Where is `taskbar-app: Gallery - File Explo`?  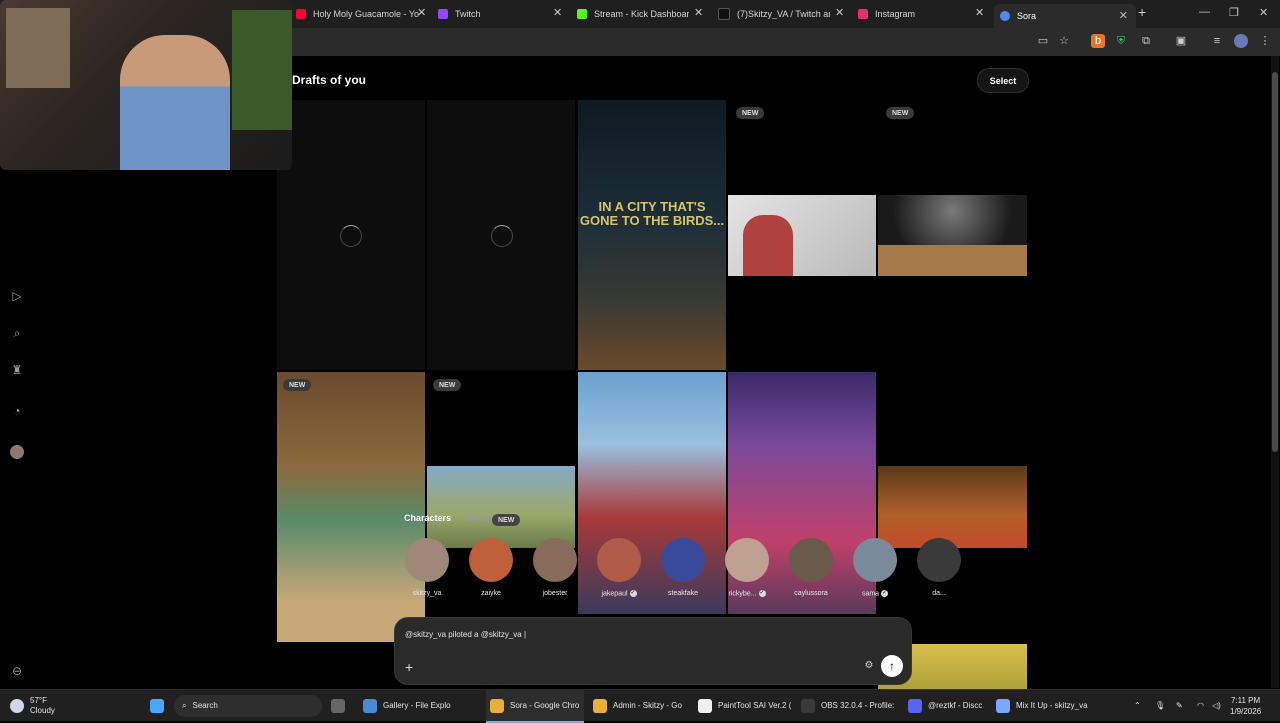 taskbar-app: Gallery - File Explo is located at coordinates (420, 705).